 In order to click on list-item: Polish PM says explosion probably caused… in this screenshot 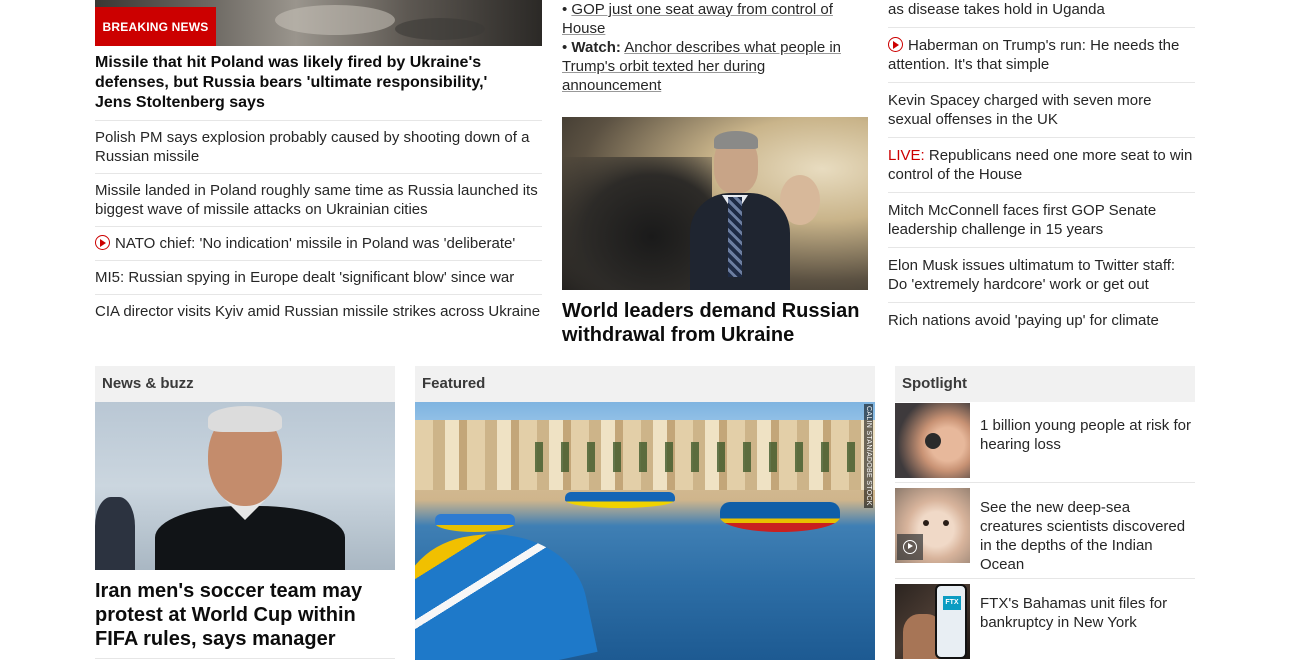, I will do `click(318, 146)`.